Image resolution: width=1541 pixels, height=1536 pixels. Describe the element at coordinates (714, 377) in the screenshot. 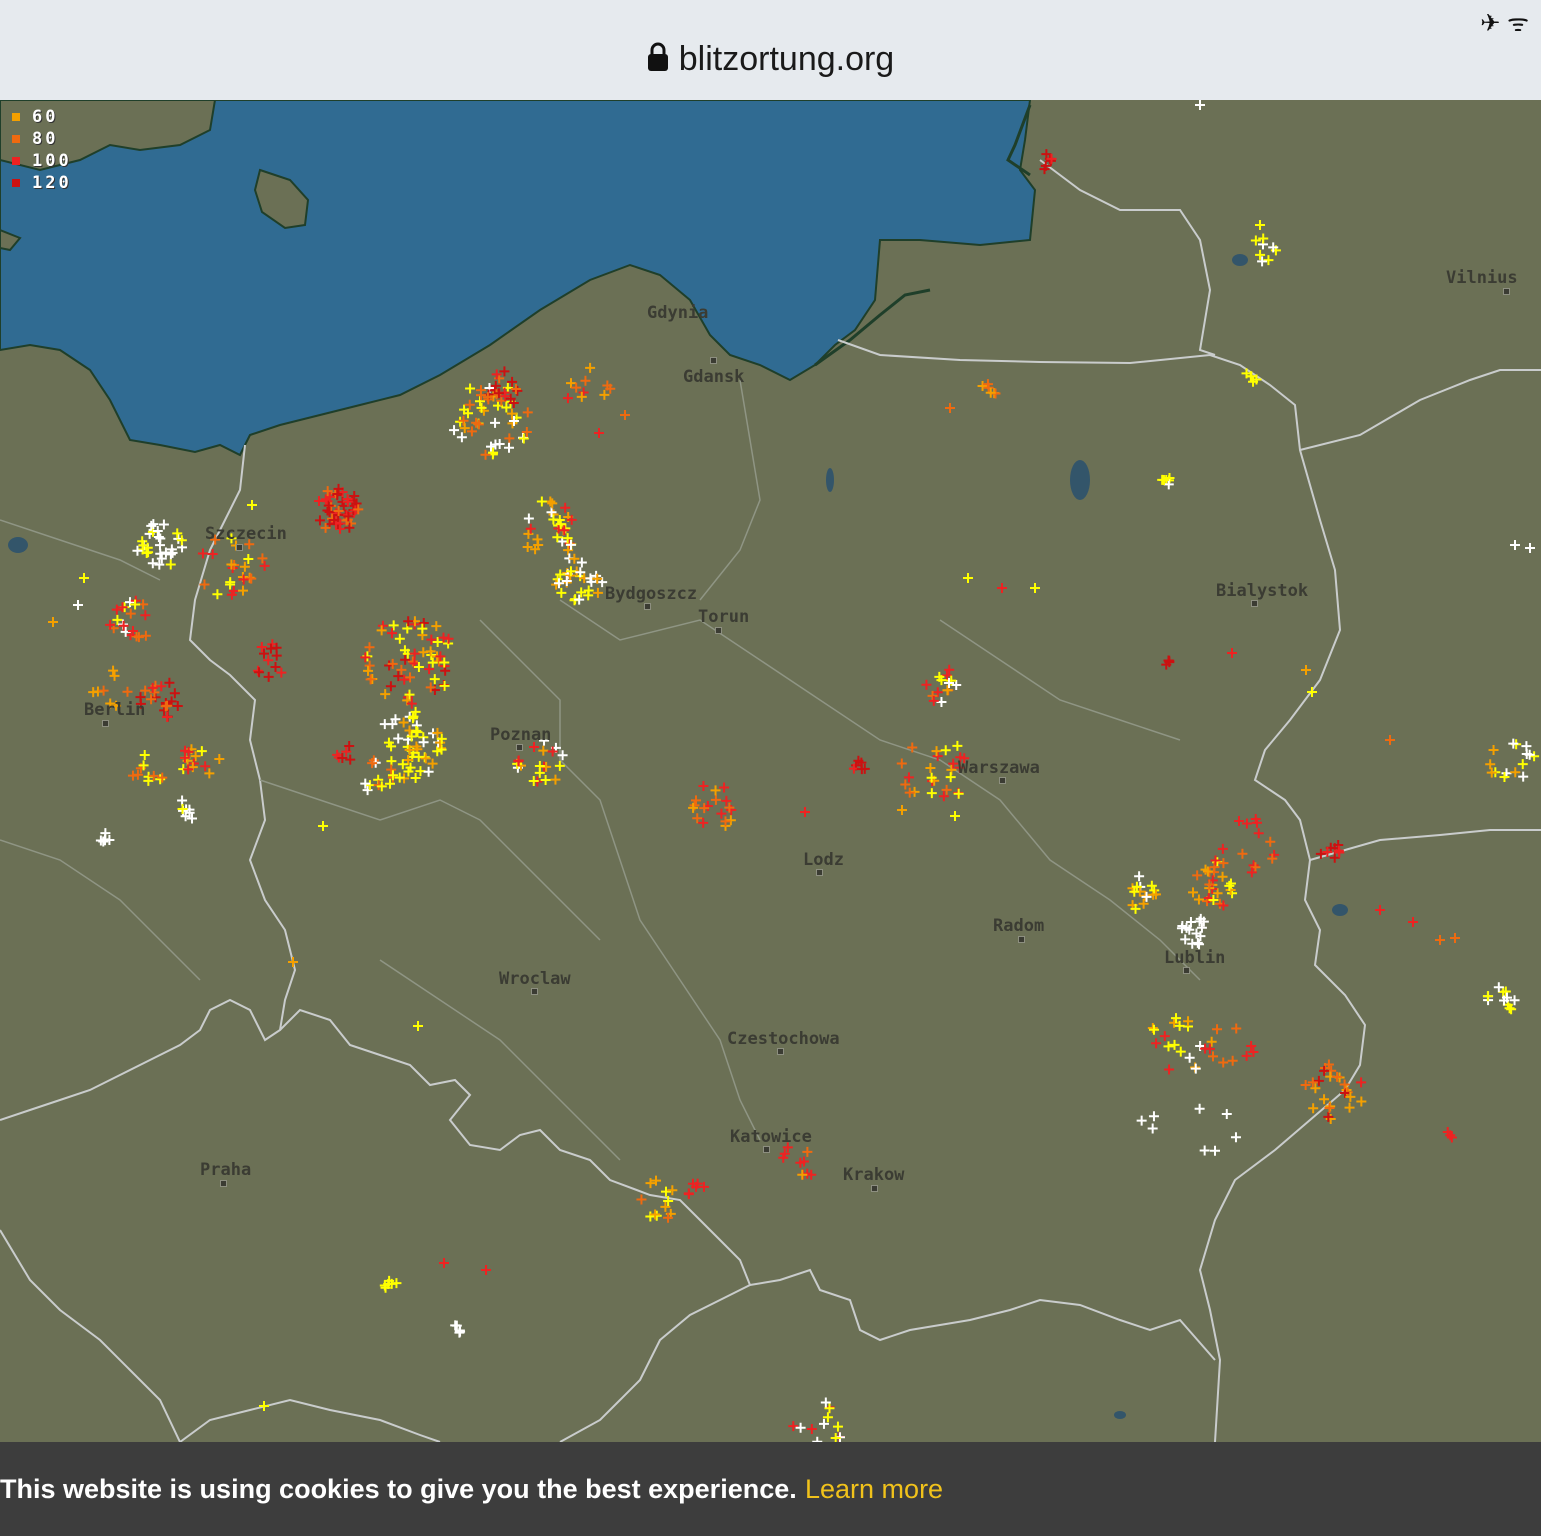

I see `city-gdansk: Gdansk` at that location.